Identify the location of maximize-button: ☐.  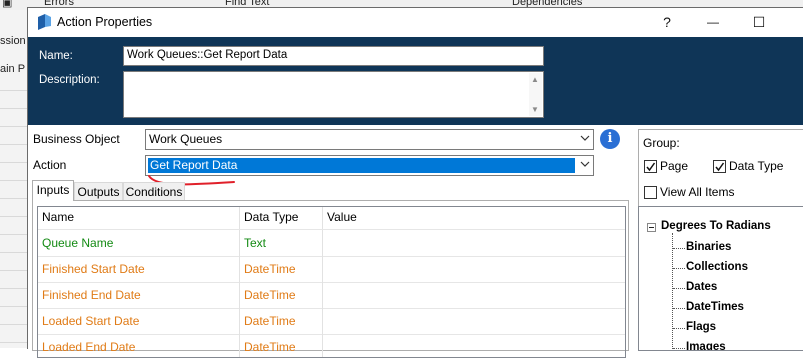
(759, 22).